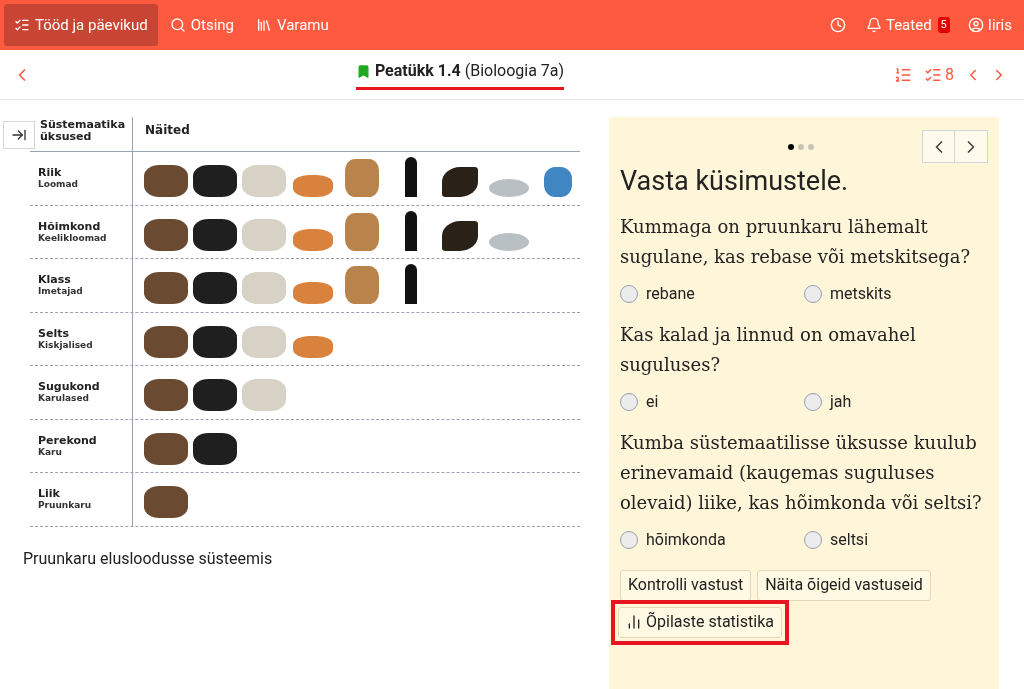 Image resolution: width=1024 pixels, height=689 pixels. Describe the element at coordinates (686, 585) in the screenshot. I see `check-answer-button: Kontrolli vastust` at that location.